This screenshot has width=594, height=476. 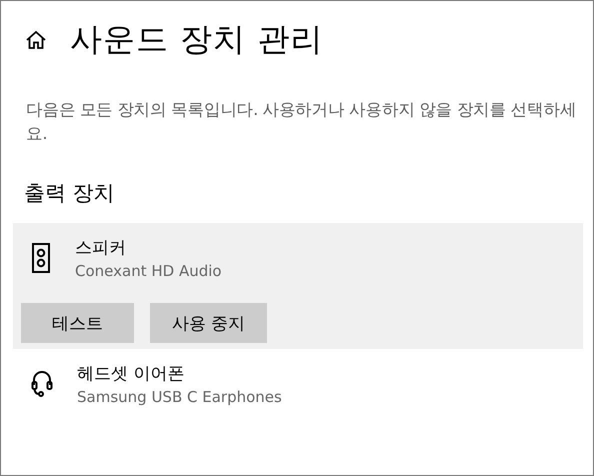 I want to click on device-item: 헤드셋 이어폰 Samsung USB C Earphones, so click(x=298, y=382).